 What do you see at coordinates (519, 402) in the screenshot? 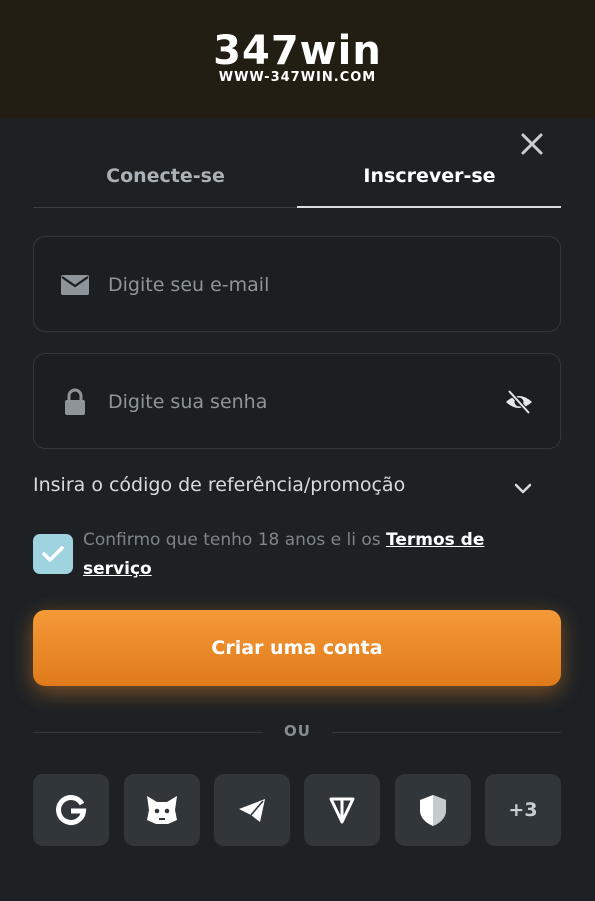
I see `eye-off-icon` at bounding box center [519, 402].